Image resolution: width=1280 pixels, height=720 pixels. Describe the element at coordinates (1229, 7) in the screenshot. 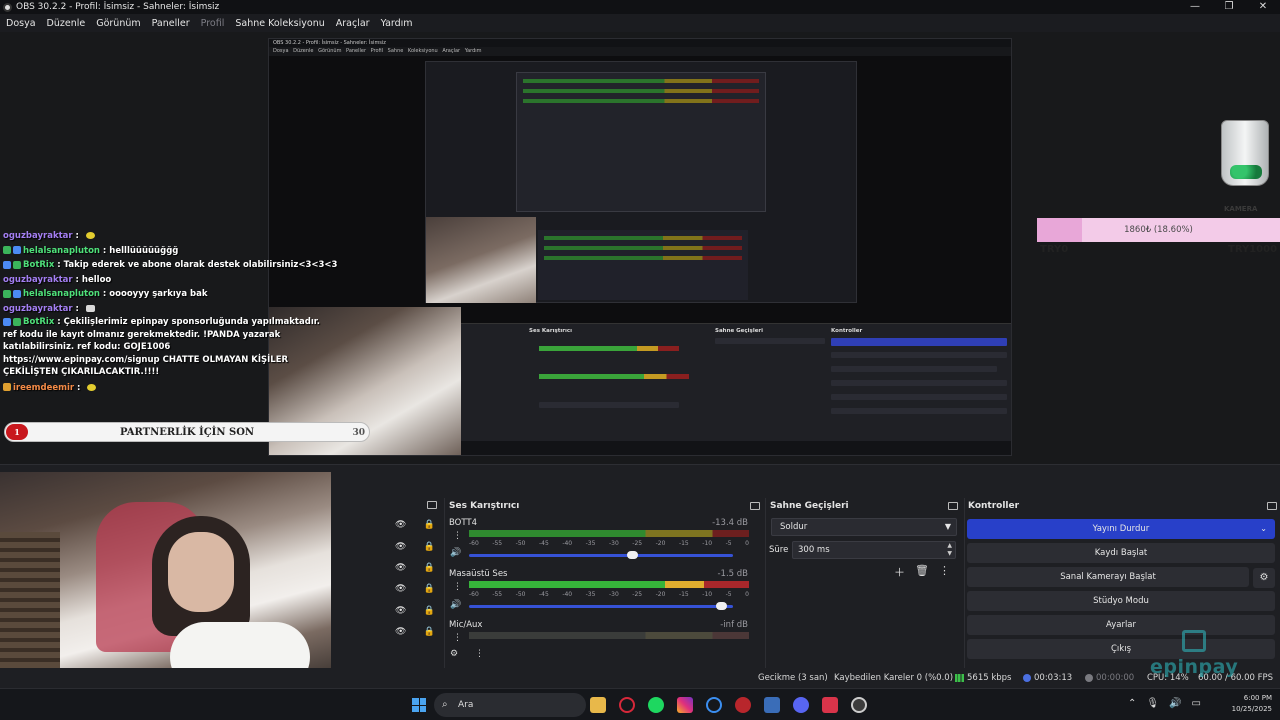

I see `maximize-button: ❐` at that location.